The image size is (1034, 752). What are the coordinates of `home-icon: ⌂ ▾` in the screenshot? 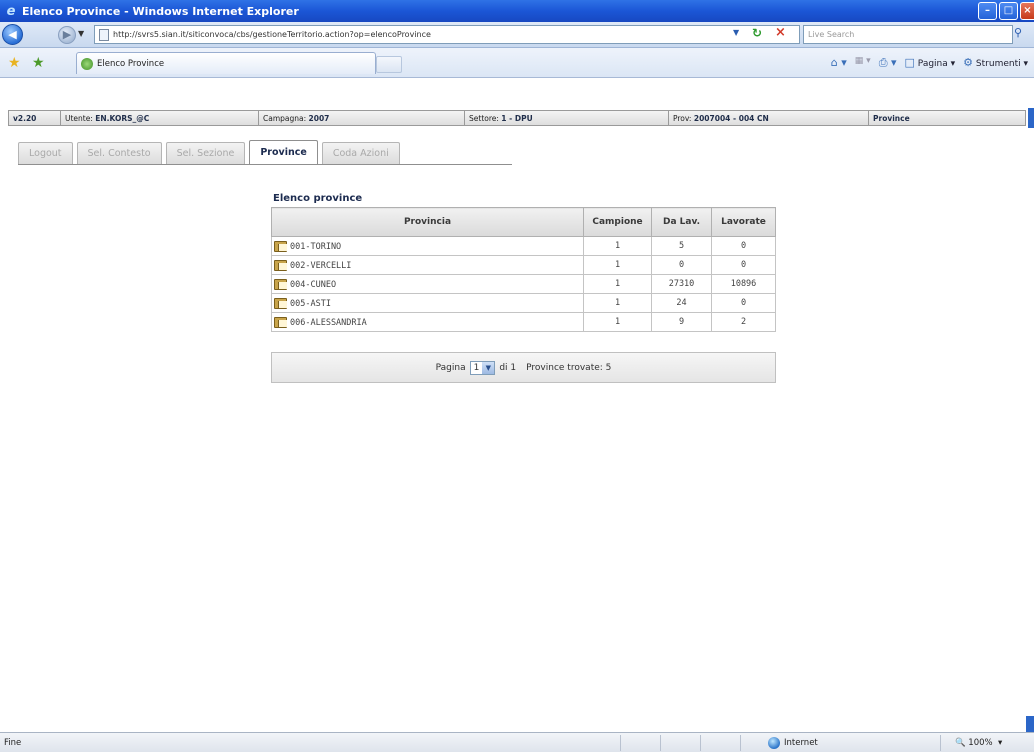 It's located at (839, 63).